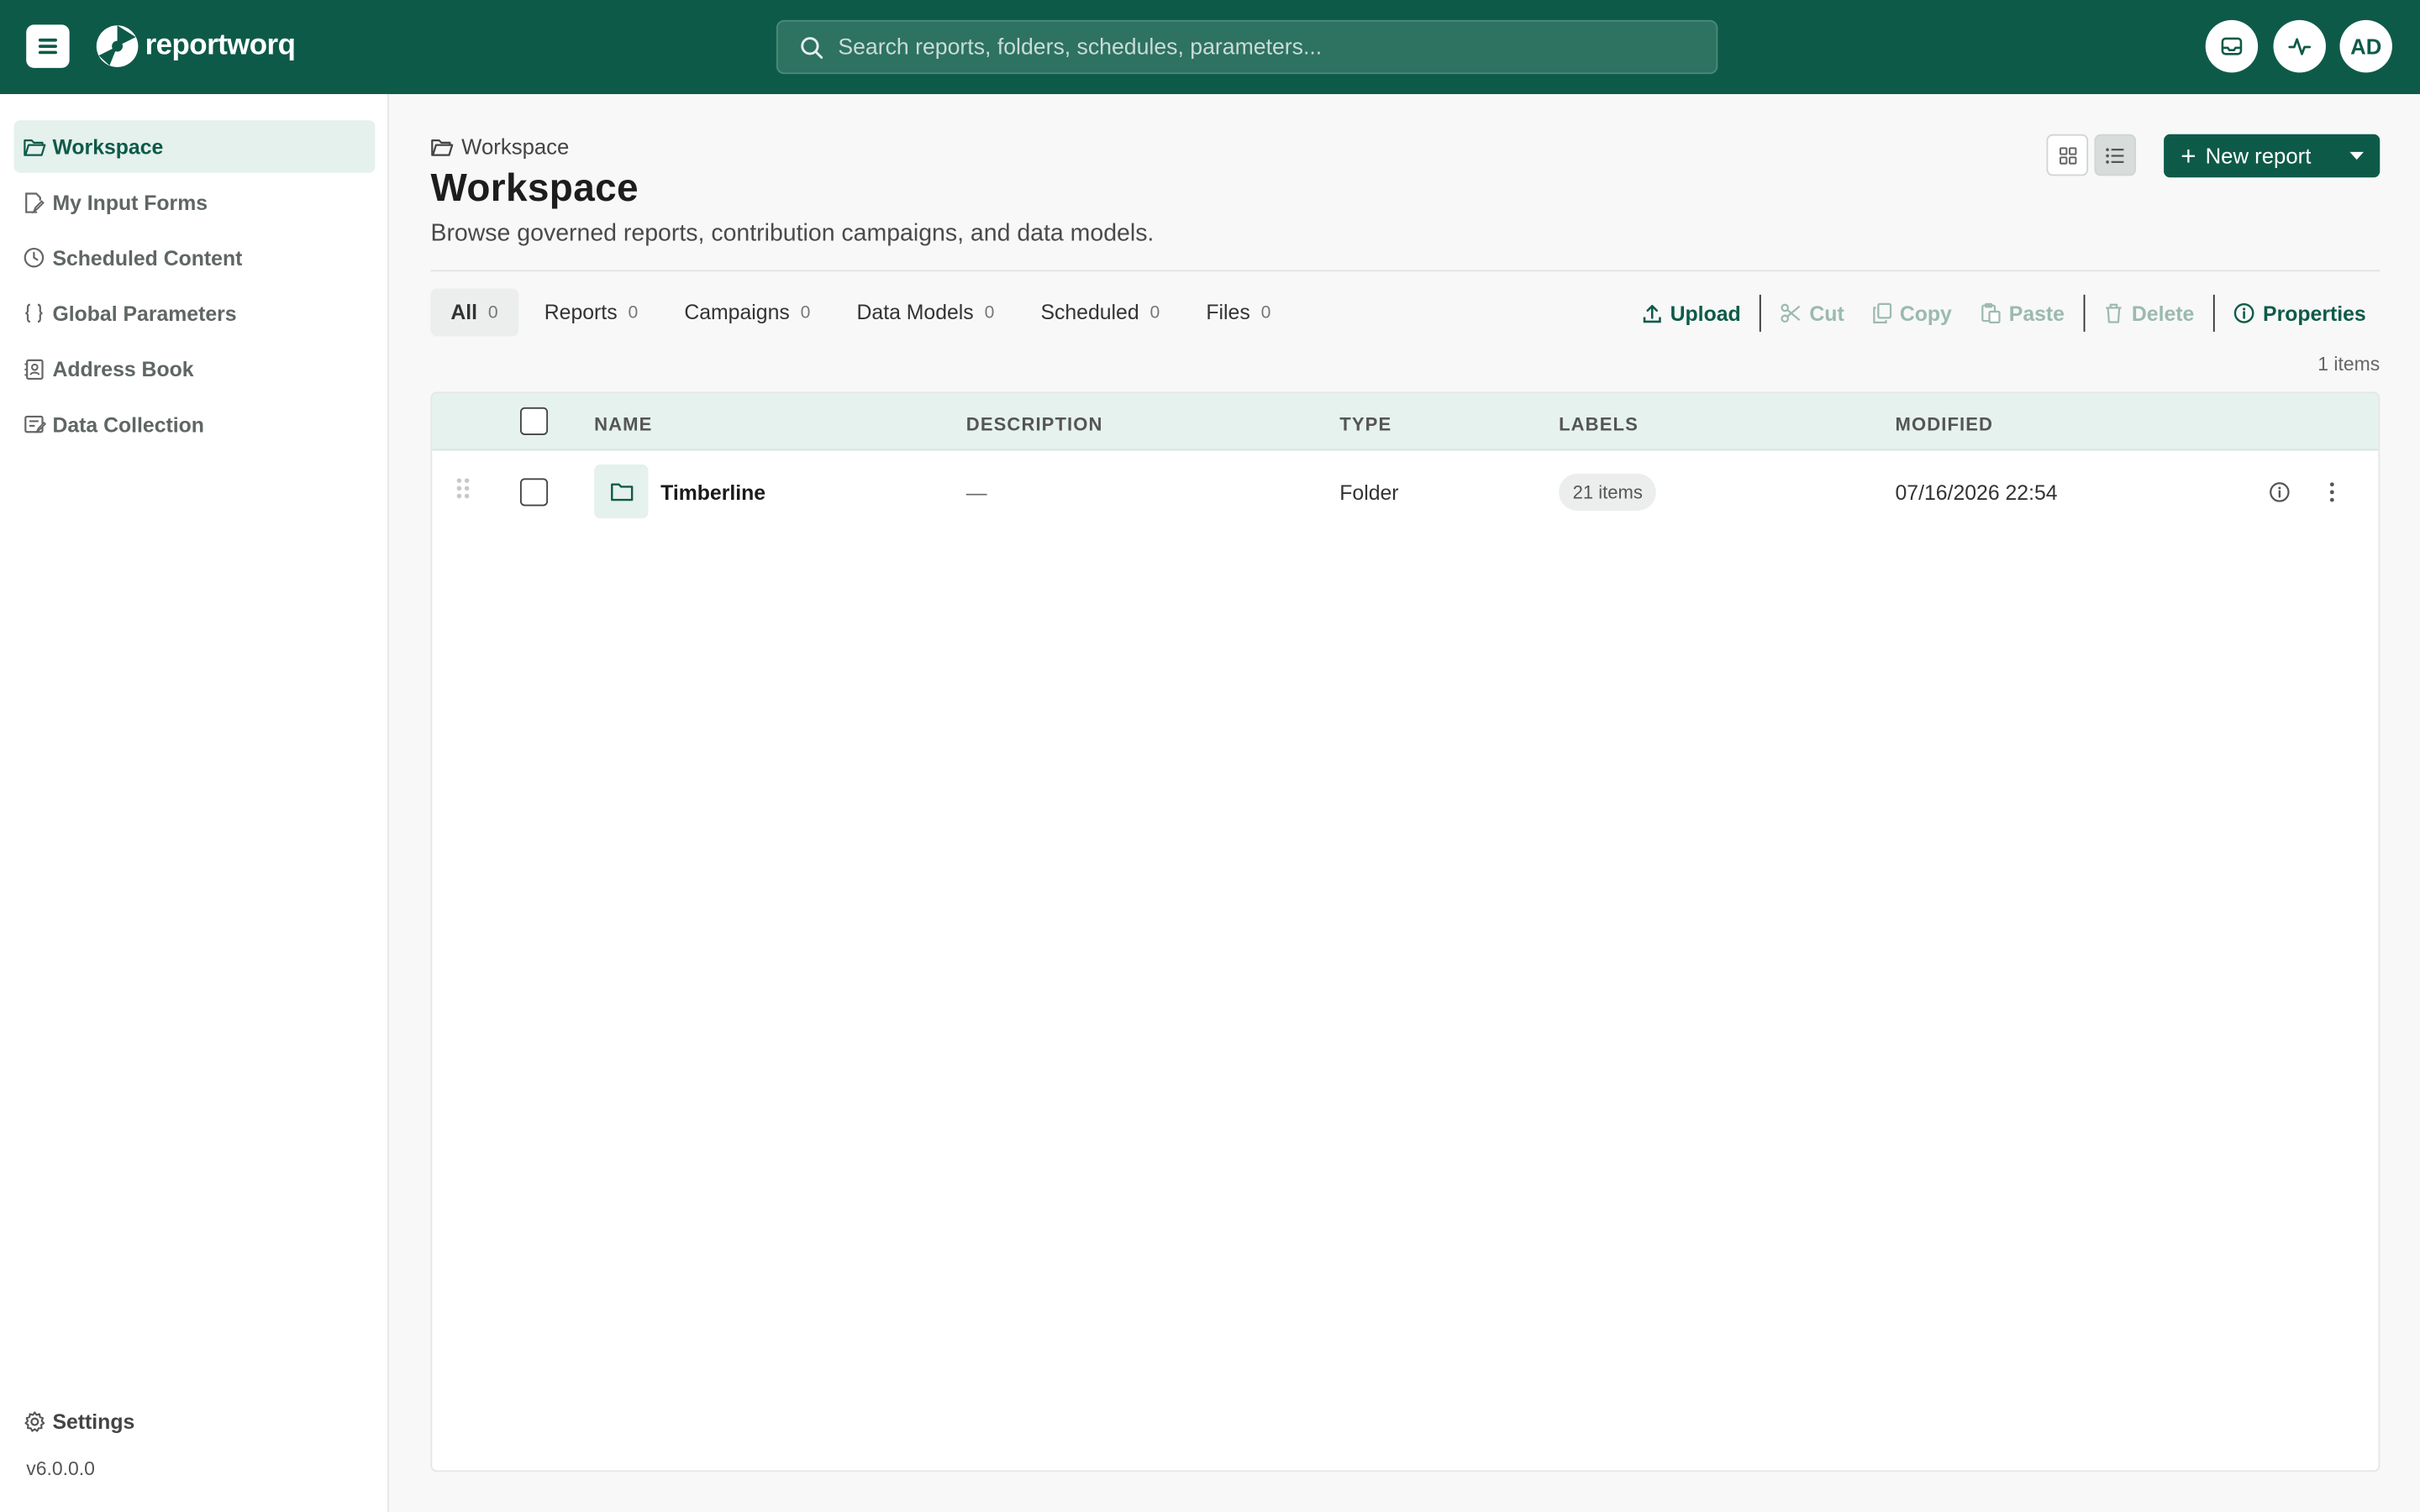  I want to click on file-actions-toolbar: Upload Cut Copy Paste Delete Properties, so click(2004, 312).